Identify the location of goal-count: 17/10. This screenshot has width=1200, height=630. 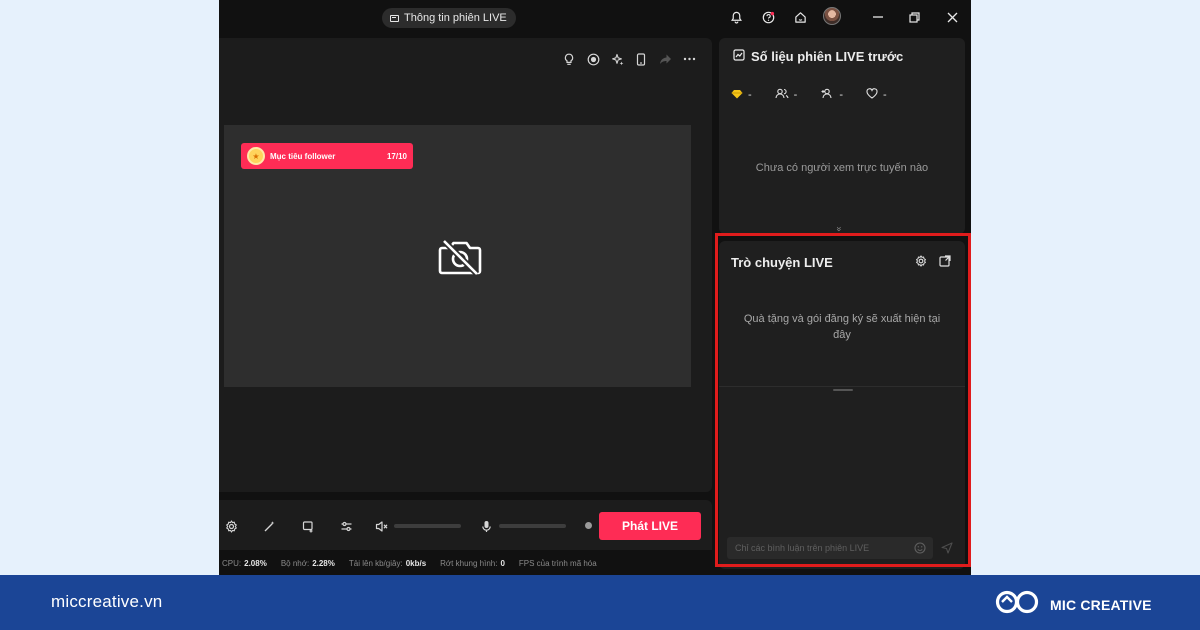
(396, 156).